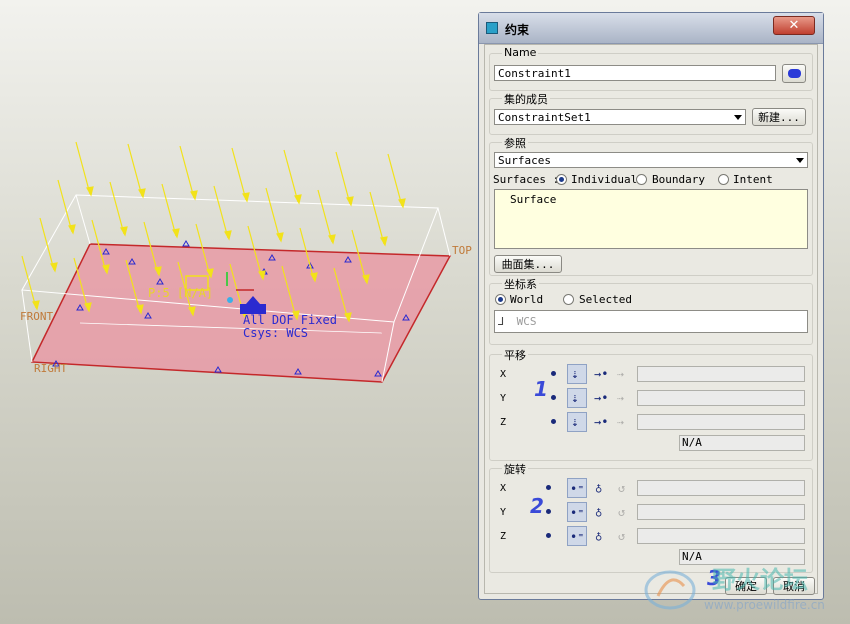 This screenshot has height=624, width=850. Describe the element at coordinates (526, 321) in the screenshot. I see `csys-value: WCS` at that location.